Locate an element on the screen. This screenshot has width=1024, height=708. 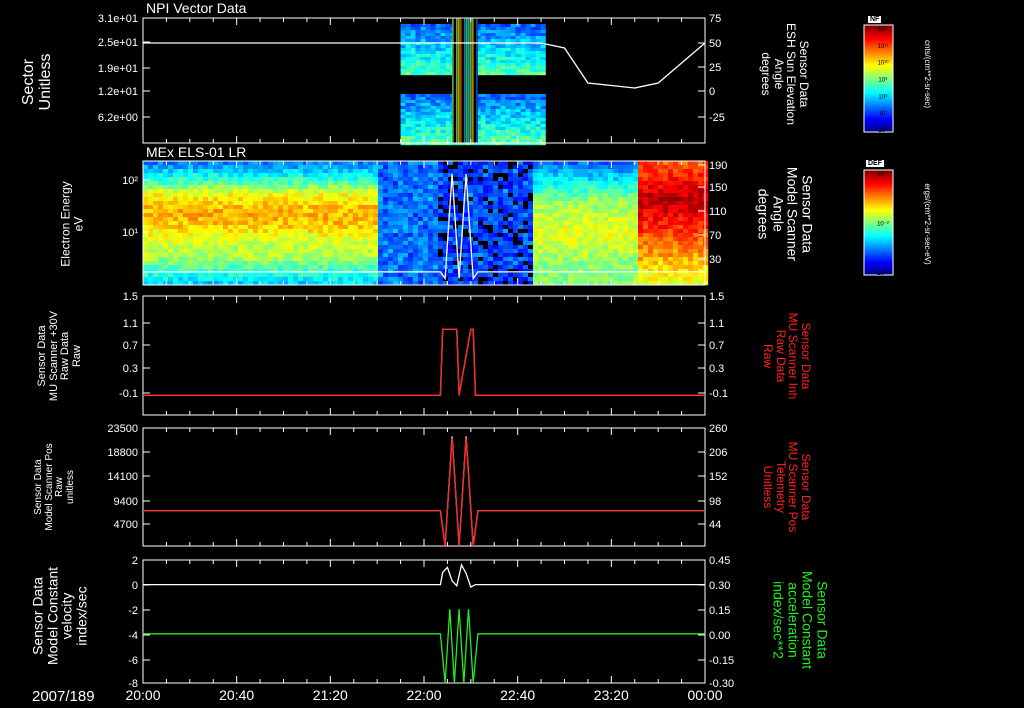
panel1-ytick-right-label: -25 is located at coordinates (717, 118).